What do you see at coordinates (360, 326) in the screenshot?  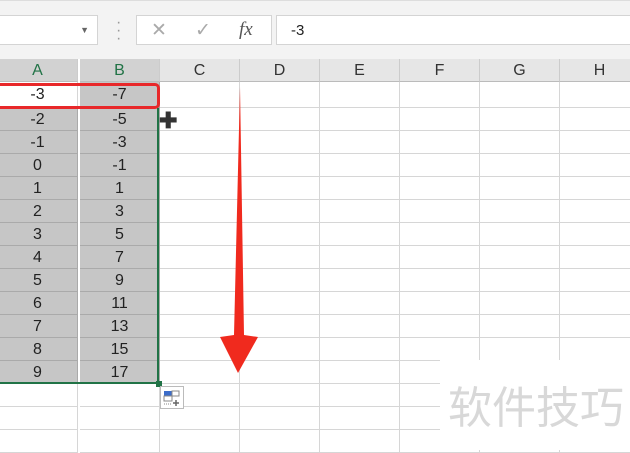 I see `cell-E11` at bounding box center [360, 326].